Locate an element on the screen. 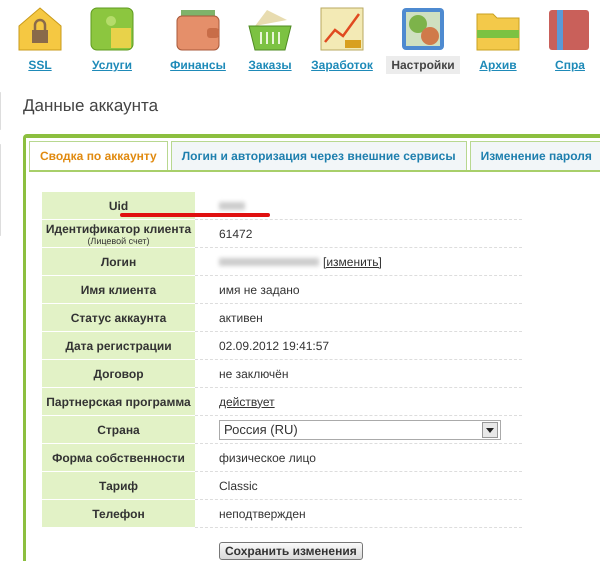 The height and width of the screenshot is (582, 600). puzzle-icon is located at coordinates (112, 29).